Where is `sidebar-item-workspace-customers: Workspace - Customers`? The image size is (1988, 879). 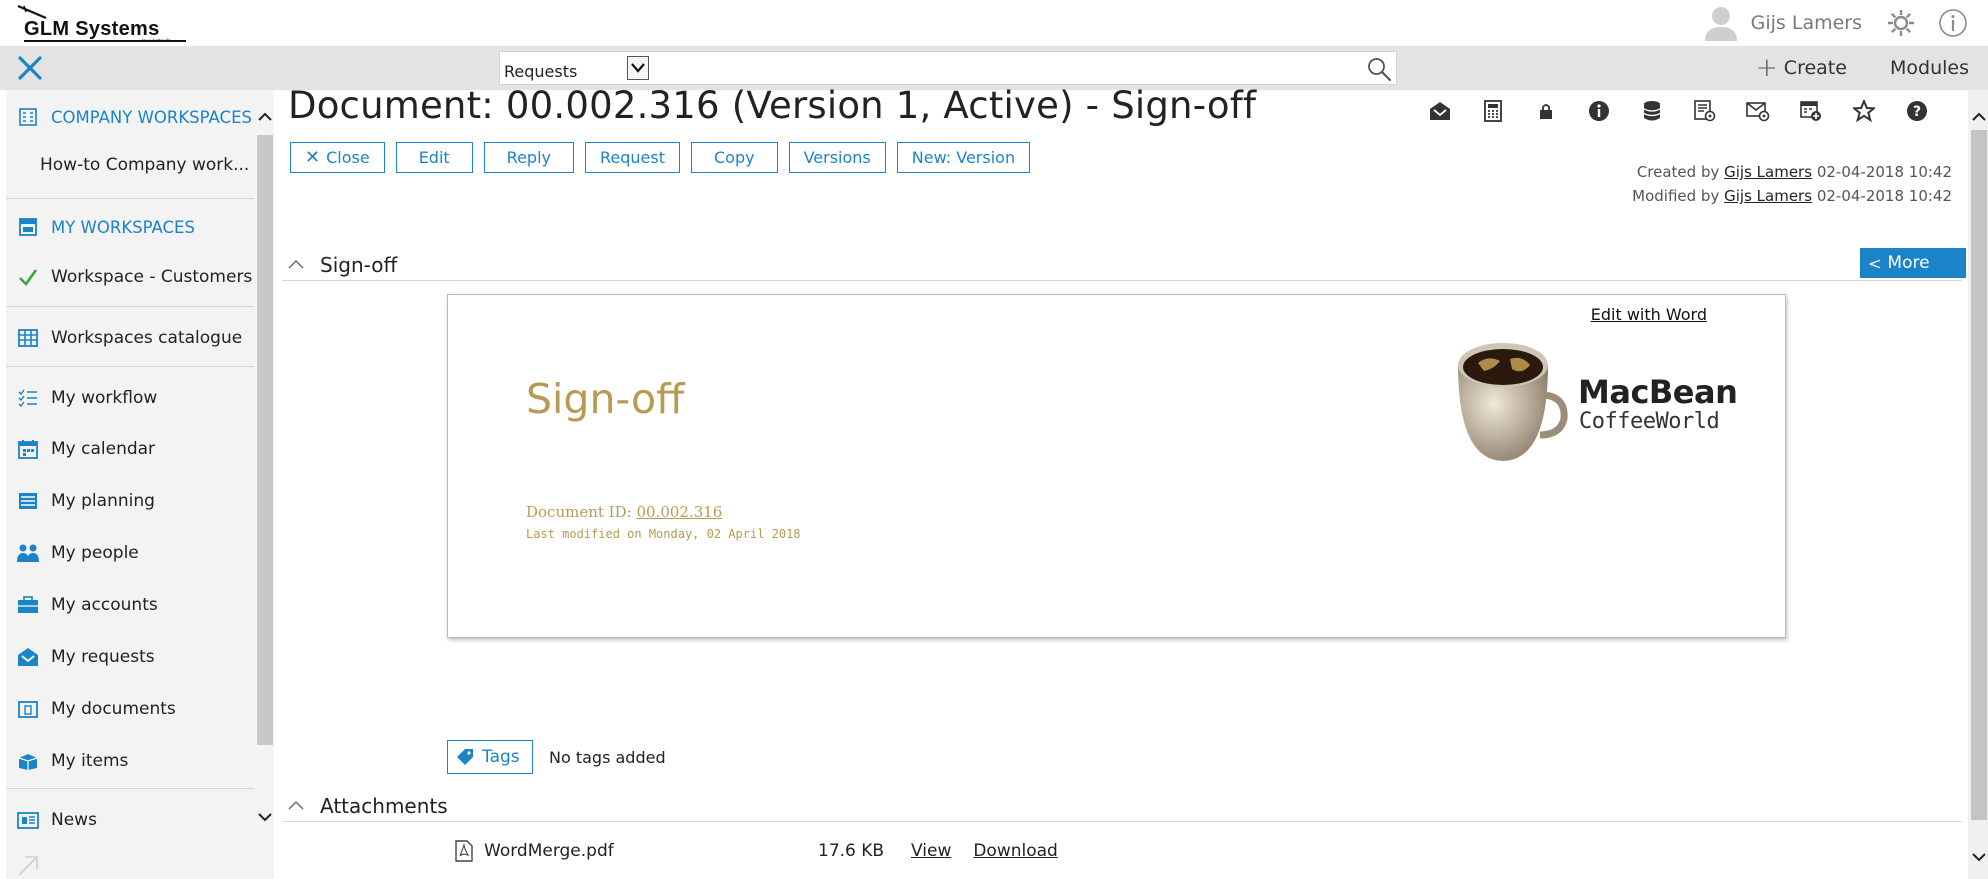 sidebar-item-workspace-customers: Workspace - Customers is located at coordinates (130, 277).